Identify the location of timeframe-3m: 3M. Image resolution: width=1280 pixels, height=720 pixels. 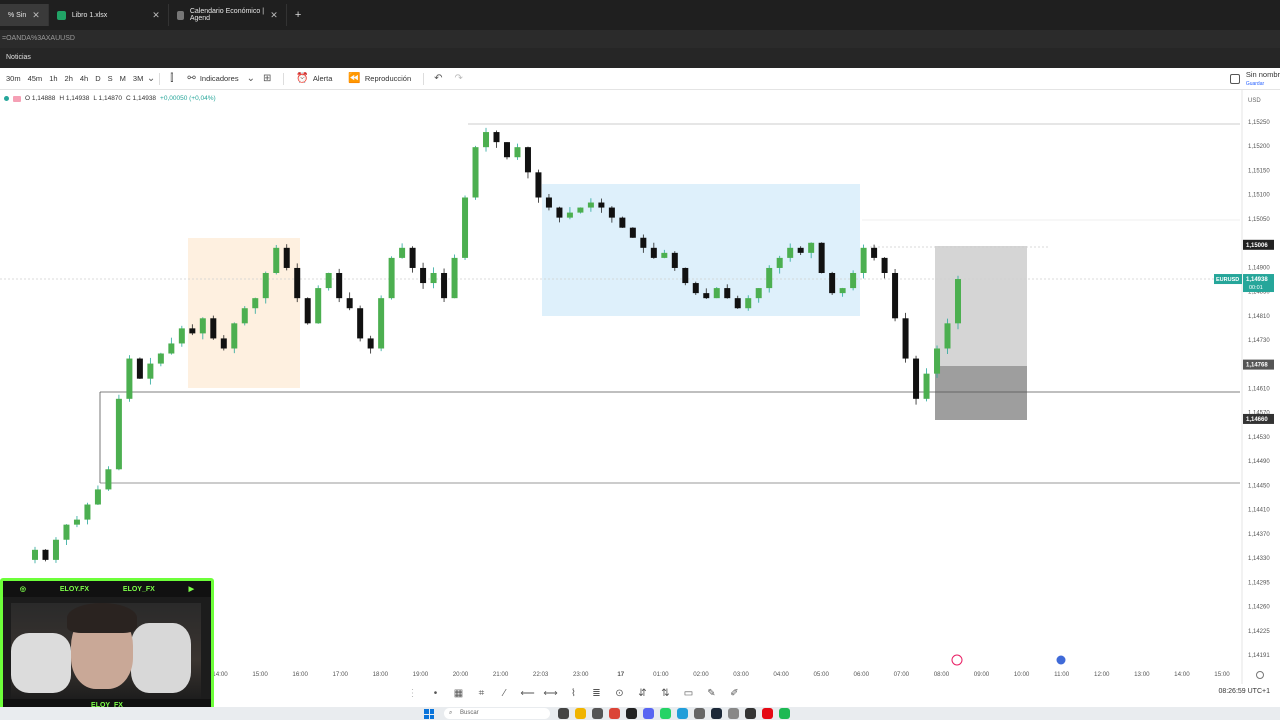
(137, 78).